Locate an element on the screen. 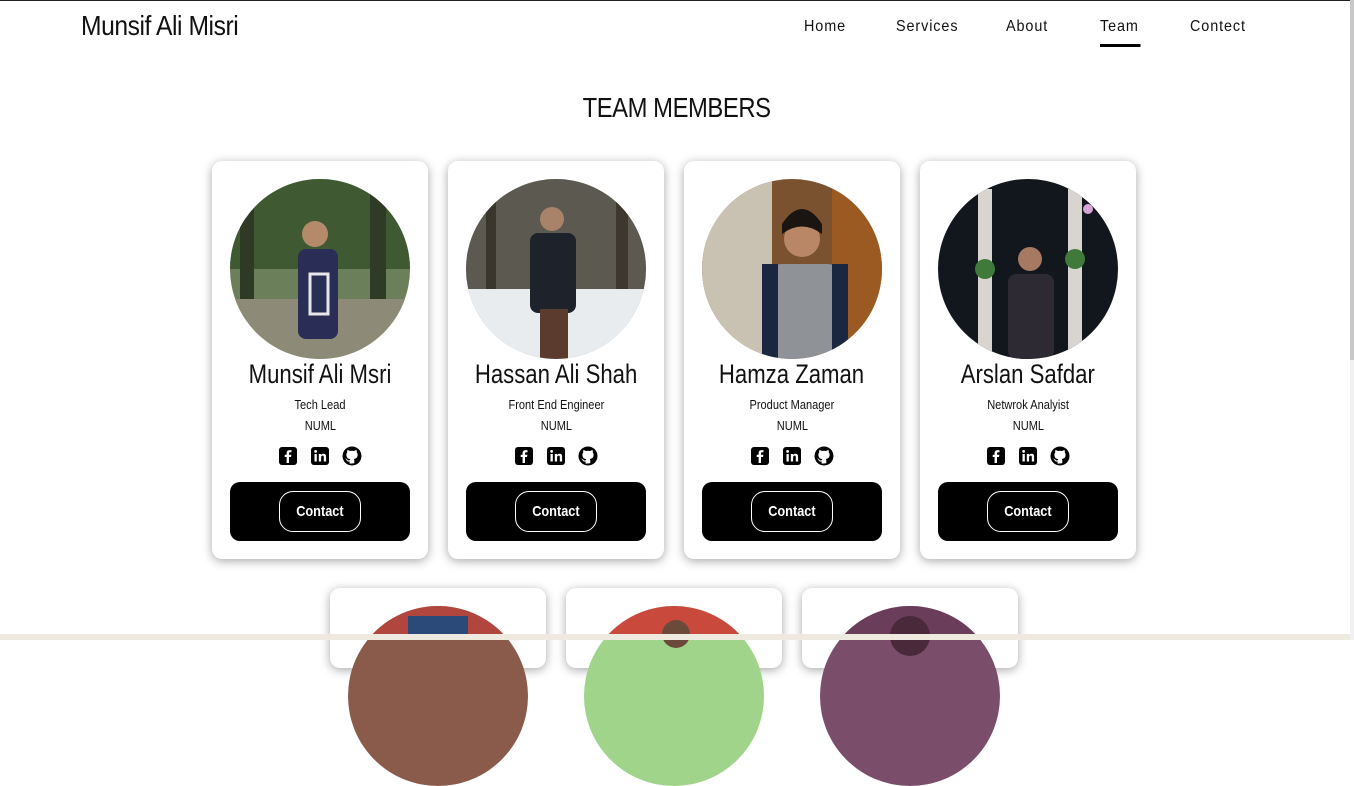 Image resolution: width=1354 pixels, height=786 pixels. nav-team: Team is located at coordinates (1120, 32).